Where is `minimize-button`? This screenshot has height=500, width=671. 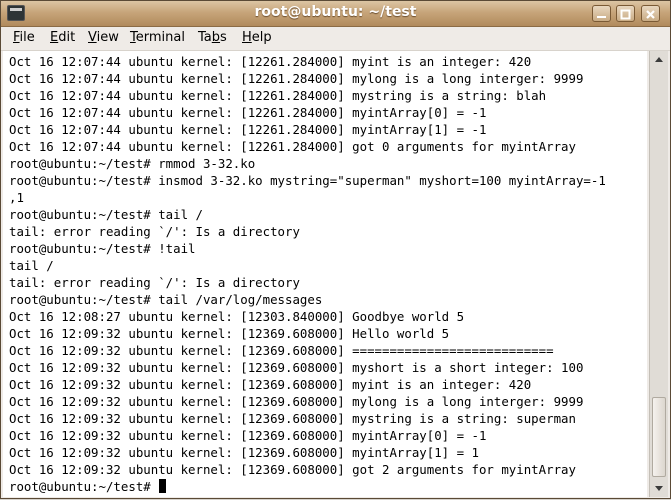 minimize-button is located at coordinates (601, 13).